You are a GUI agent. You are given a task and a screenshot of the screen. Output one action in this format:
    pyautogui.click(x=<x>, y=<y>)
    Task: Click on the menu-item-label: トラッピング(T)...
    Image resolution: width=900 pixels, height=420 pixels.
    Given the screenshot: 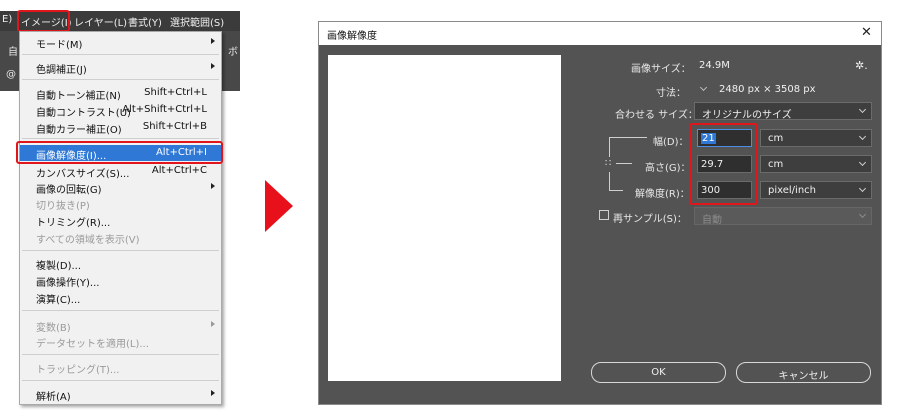 What is the action you would take?
    pyautogui.click(x=78, y=370)
    